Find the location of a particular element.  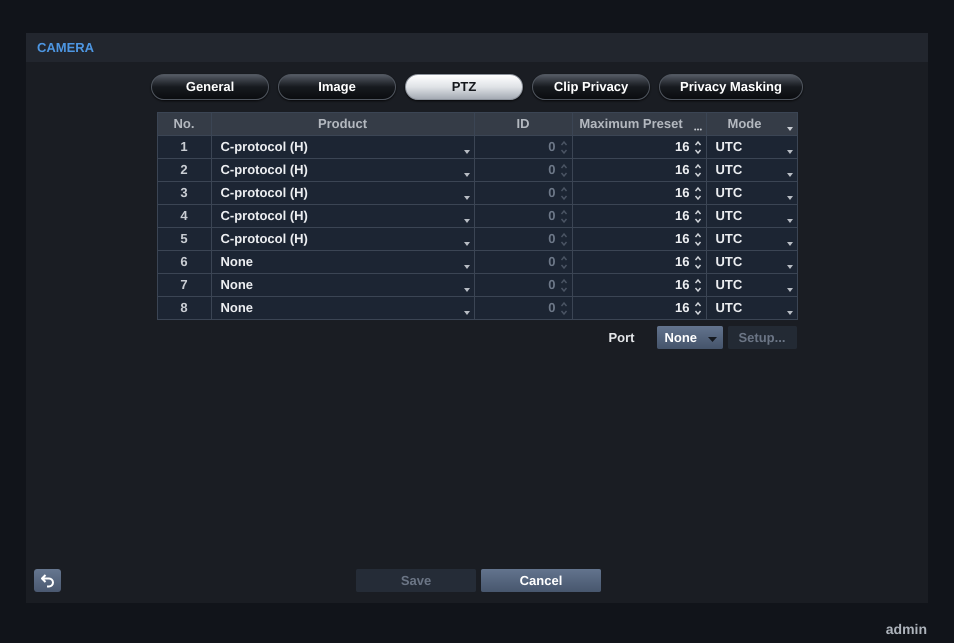

row-number: 1 is located at coordinates (185, 147).